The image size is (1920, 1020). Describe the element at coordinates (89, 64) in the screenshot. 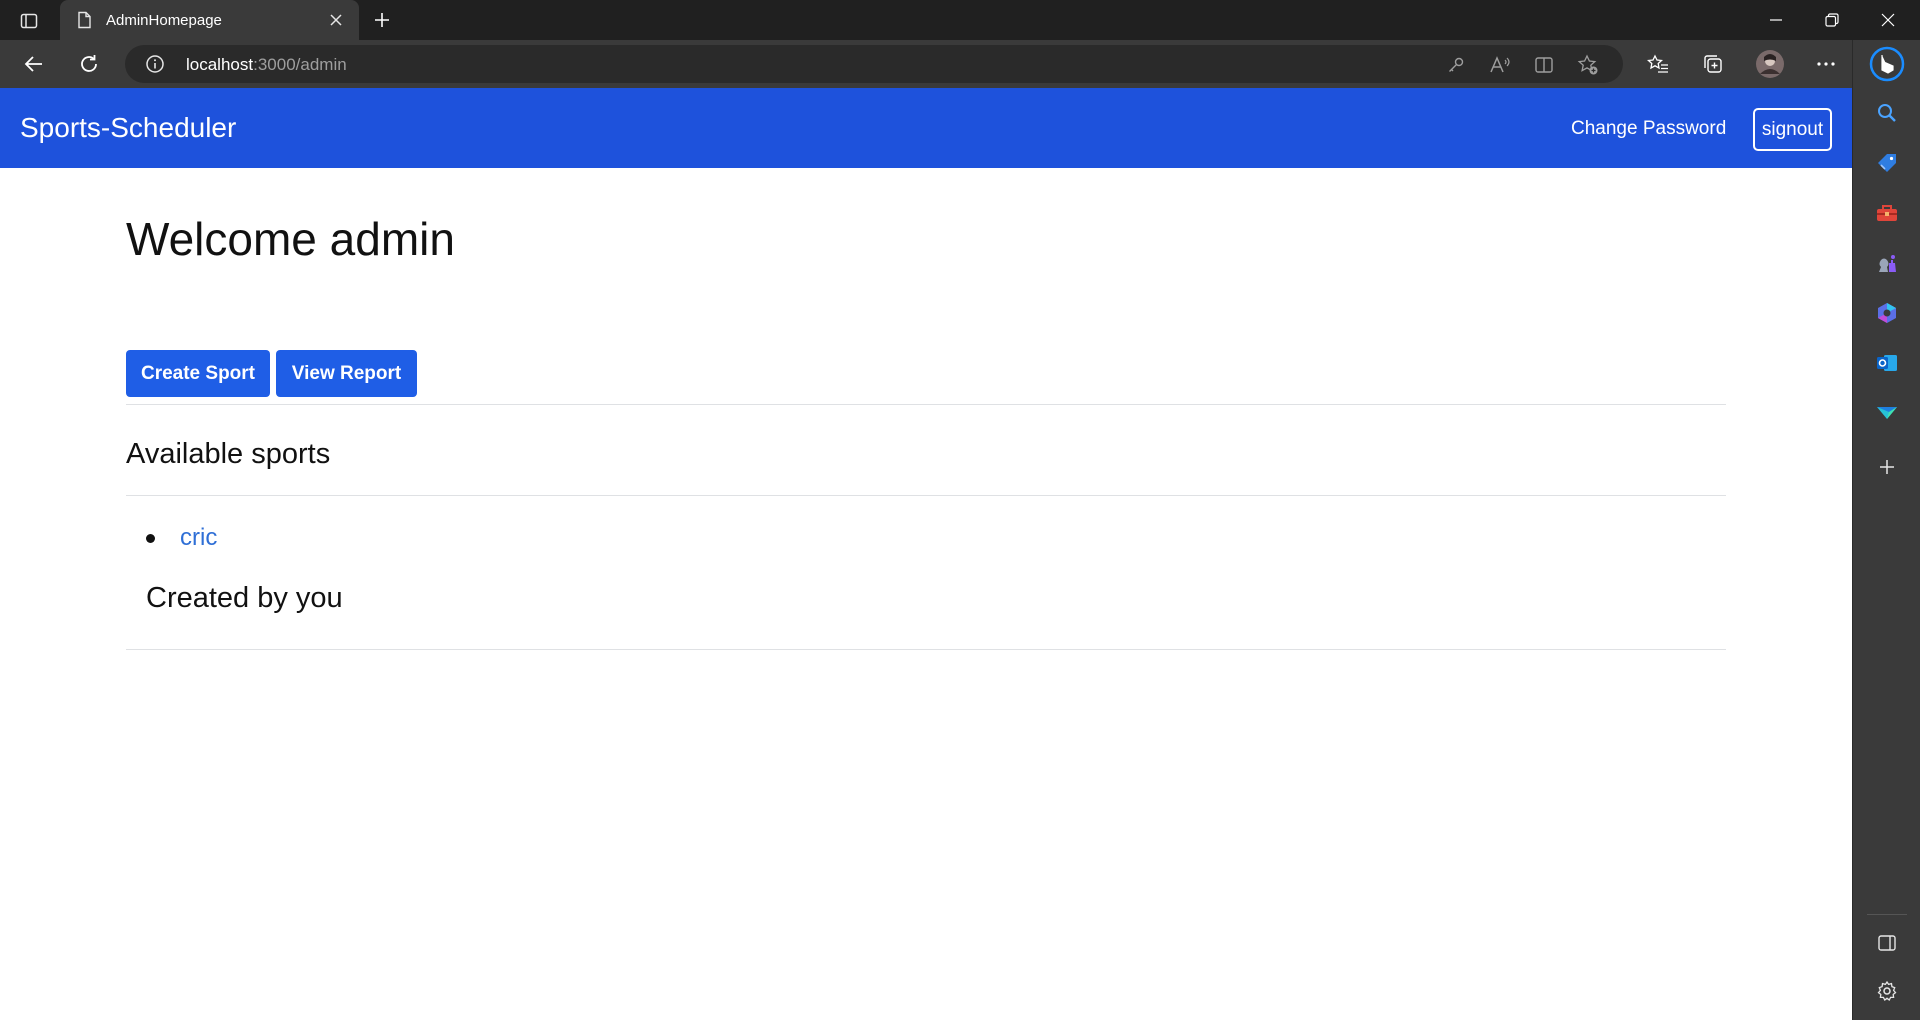

I see `refresh-icon` at that location.